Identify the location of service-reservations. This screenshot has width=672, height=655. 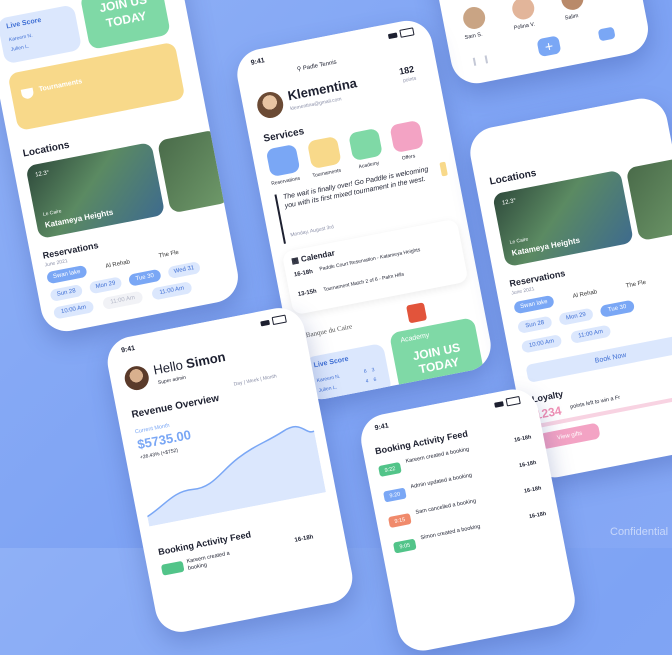
(283, 160).